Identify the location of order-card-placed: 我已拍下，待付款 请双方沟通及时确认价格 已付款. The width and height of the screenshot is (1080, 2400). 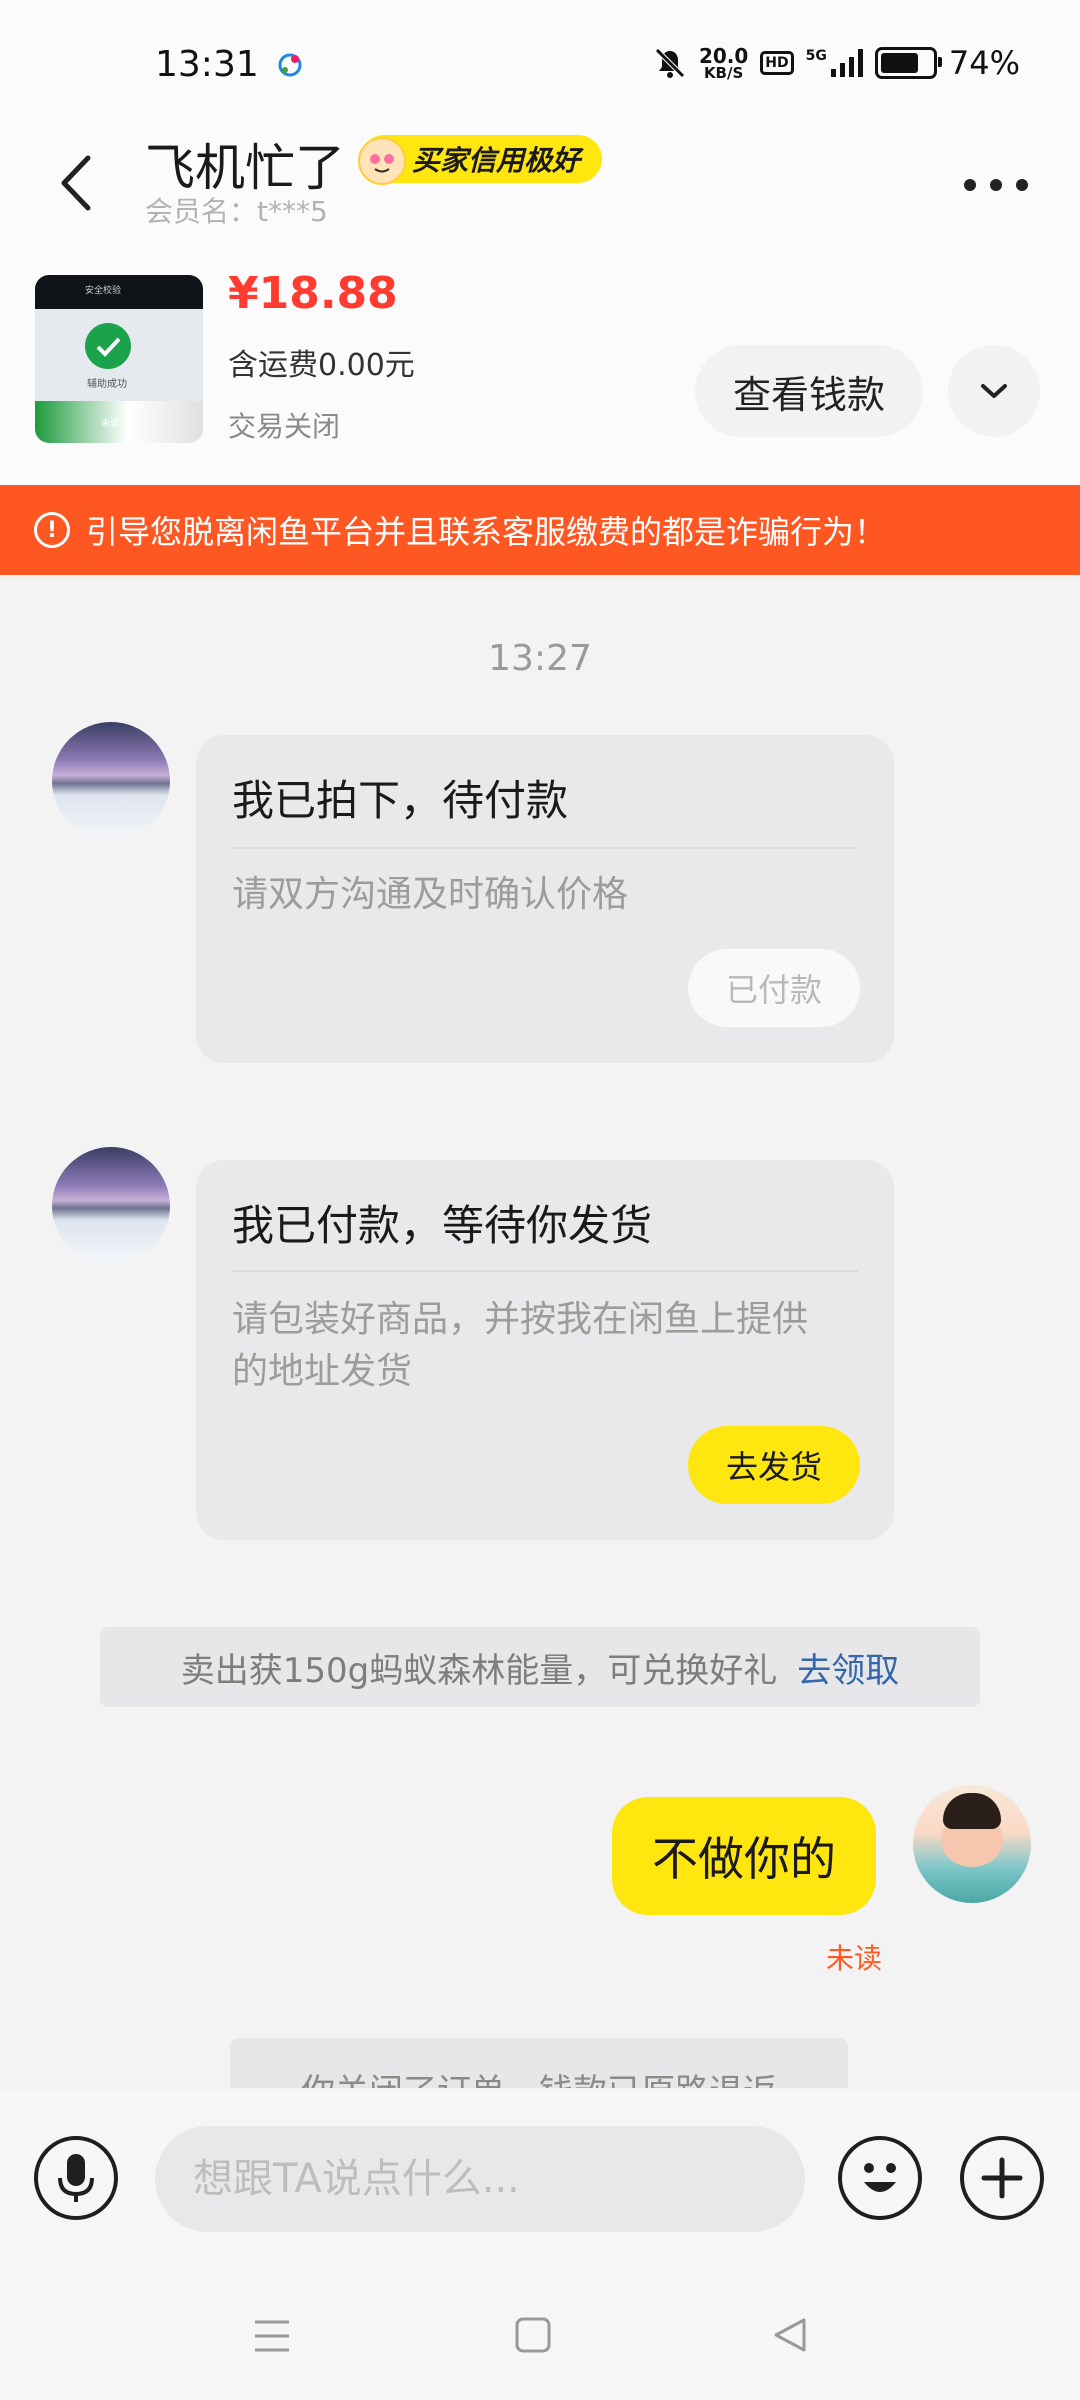
(545, 899).